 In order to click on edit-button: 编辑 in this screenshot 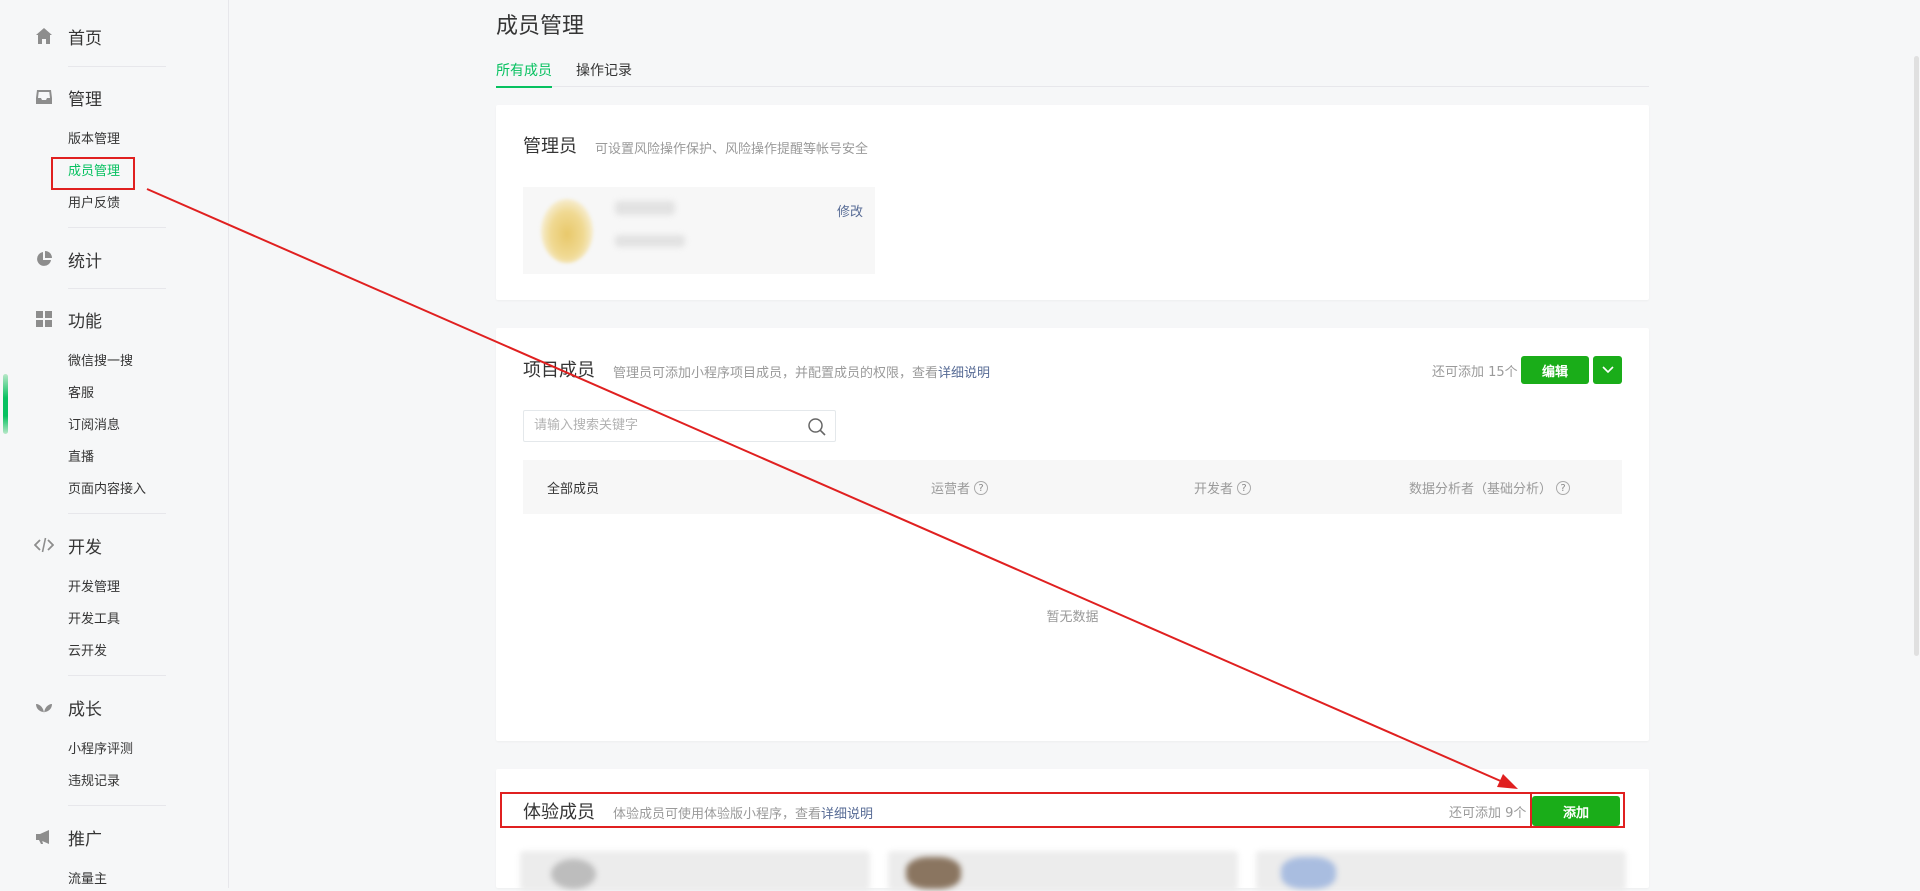, I will do `click(1555, 370)`.